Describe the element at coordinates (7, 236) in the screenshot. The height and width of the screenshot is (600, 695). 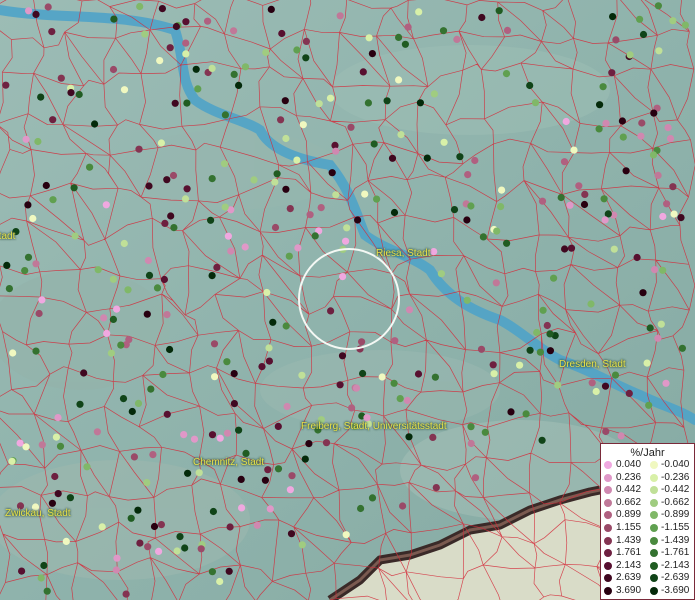
I see `place-label-edge: Stadt` at that location.